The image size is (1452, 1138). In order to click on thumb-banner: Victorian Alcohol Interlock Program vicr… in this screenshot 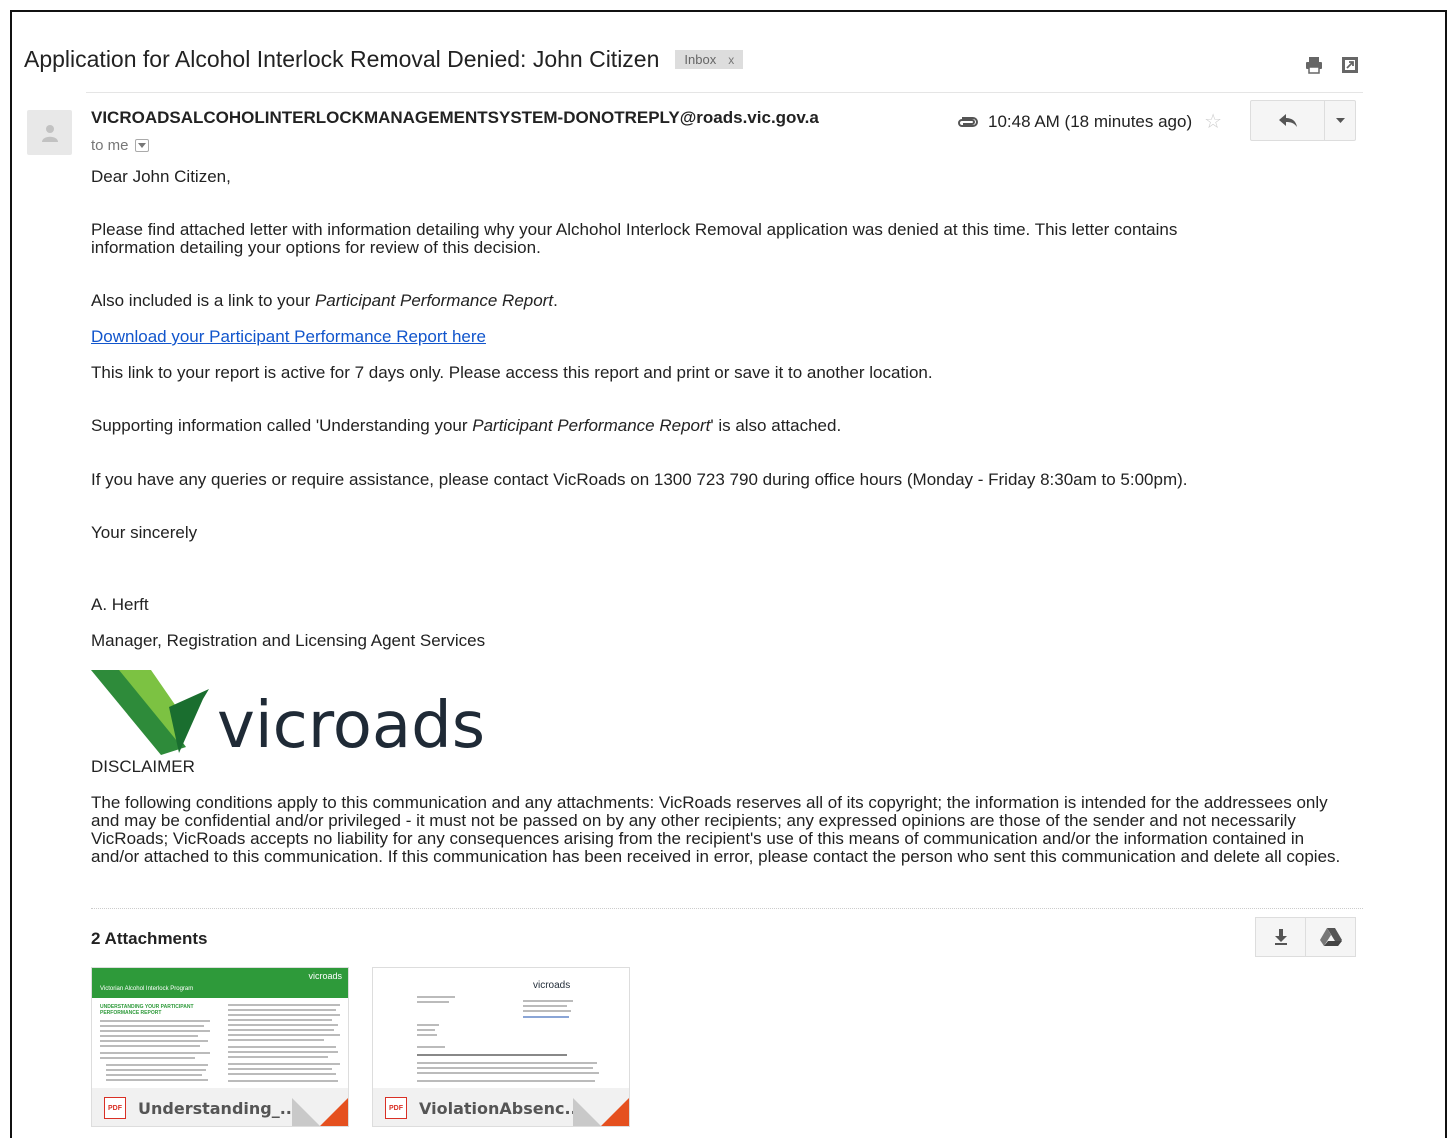, I will do `click(220, 983)`.